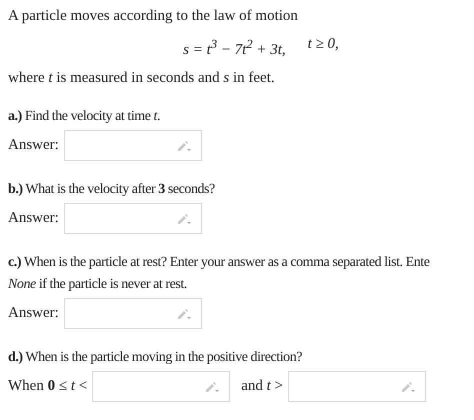  Describe the element at coordinates (111, 189) in the screenshot. I see `question-text: b.) What is the velocity after 3 seconds?` at that location.